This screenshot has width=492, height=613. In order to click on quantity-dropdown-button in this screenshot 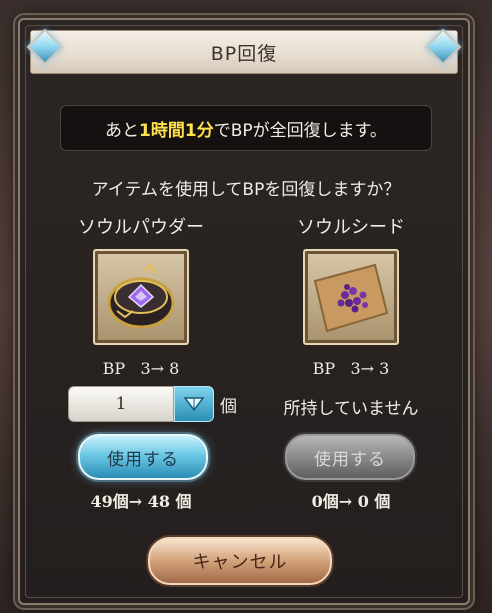, I will do `click(194, 404)`.